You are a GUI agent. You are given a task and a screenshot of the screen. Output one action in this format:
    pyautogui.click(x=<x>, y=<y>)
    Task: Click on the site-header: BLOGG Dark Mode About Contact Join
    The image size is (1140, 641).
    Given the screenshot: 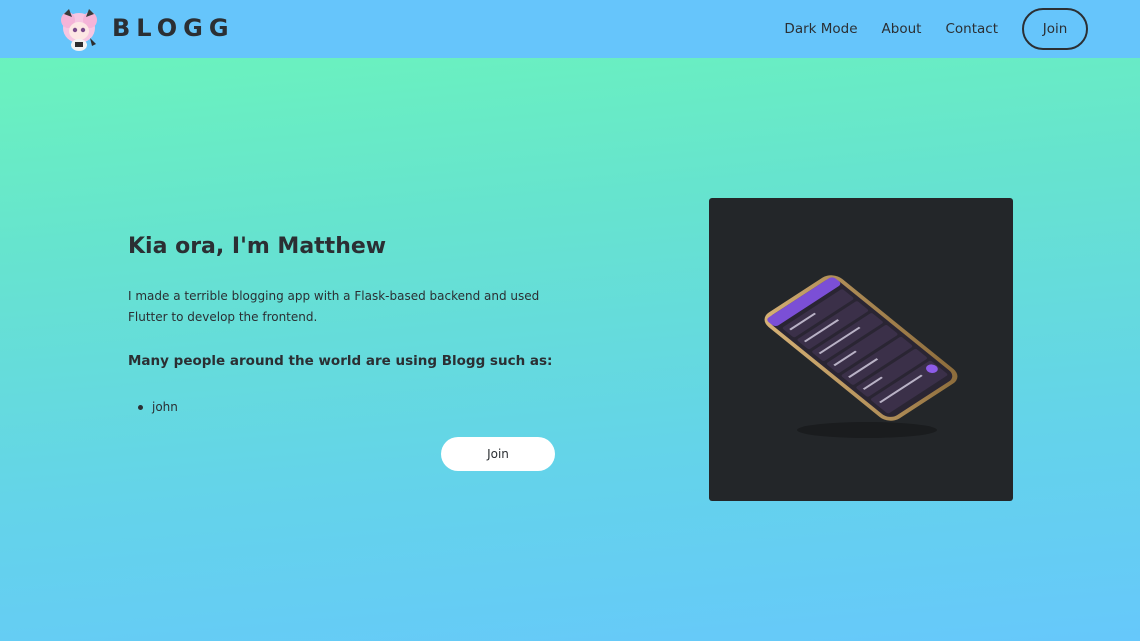 What is the action you would take?
    pyautogui.click(x=570, y=29)
    